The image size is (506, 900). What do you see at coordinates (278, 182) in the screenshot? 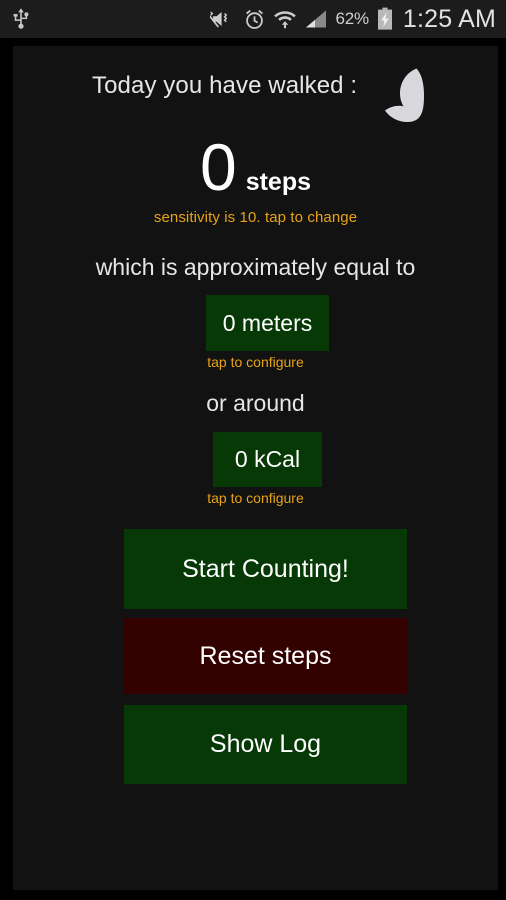
I see `steps-unit-label: steps` at bounding box center [278, 182].